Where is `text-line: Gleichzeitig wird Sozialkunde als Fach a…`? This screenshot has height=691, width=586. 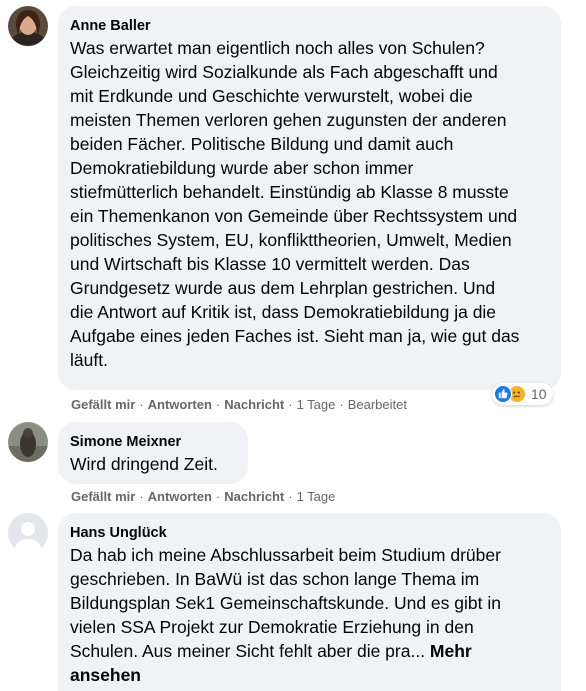
text-line: Gleichzeitig wird Sozialkunde als Fach a… is located at coordinates (284, 72).